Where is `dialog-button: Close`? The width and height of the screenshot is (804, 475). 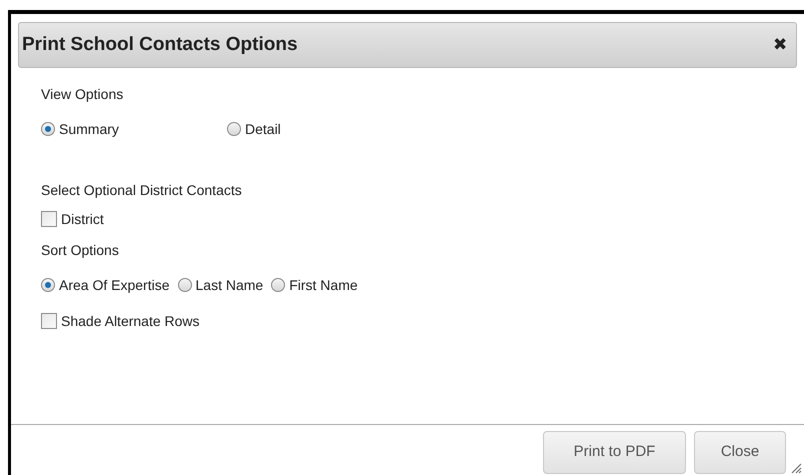
dialog-button: Close is located at coordinates (740, 452).